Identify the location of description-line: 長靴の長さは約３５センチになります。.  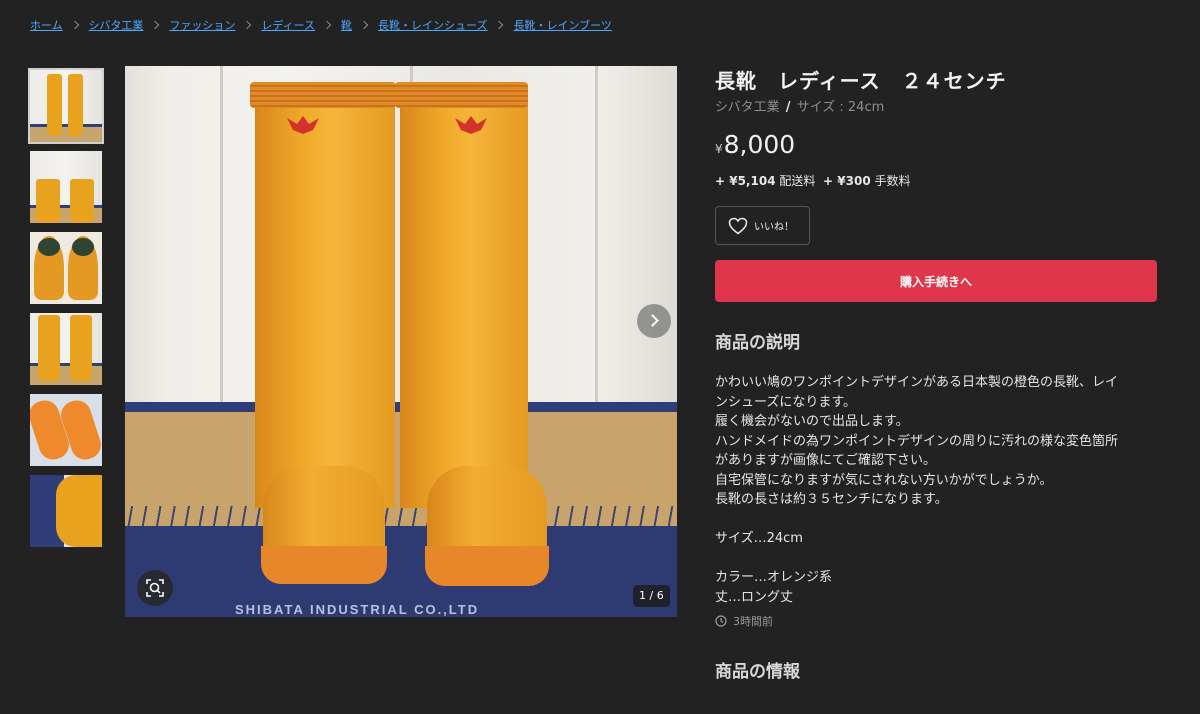
(831, 499).